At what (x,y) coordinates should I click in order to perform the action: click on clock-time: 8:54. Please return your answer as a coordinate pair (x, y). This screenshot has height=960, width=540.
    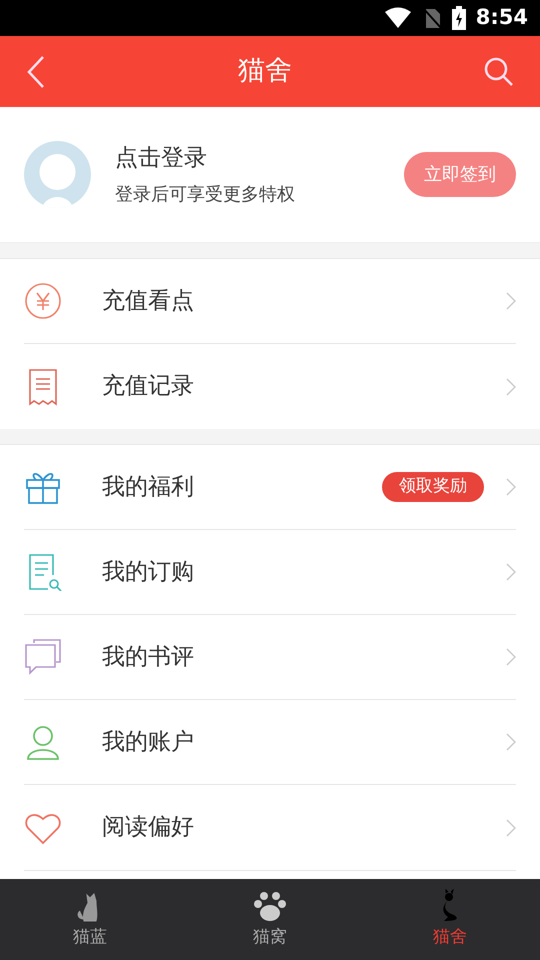
    Looking at the image, I should click on (502, 18).